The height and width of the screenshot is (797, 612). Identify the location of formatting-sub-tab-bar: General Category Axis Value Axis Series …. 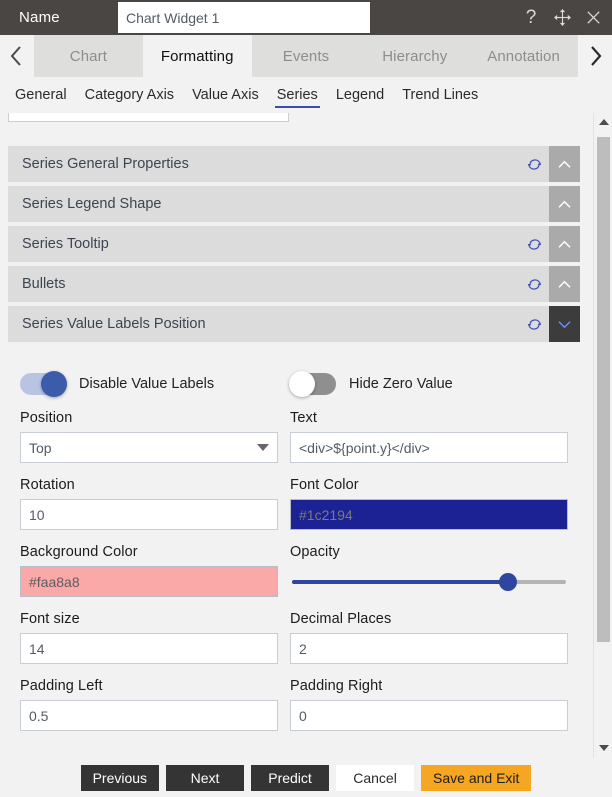
(306, 95).